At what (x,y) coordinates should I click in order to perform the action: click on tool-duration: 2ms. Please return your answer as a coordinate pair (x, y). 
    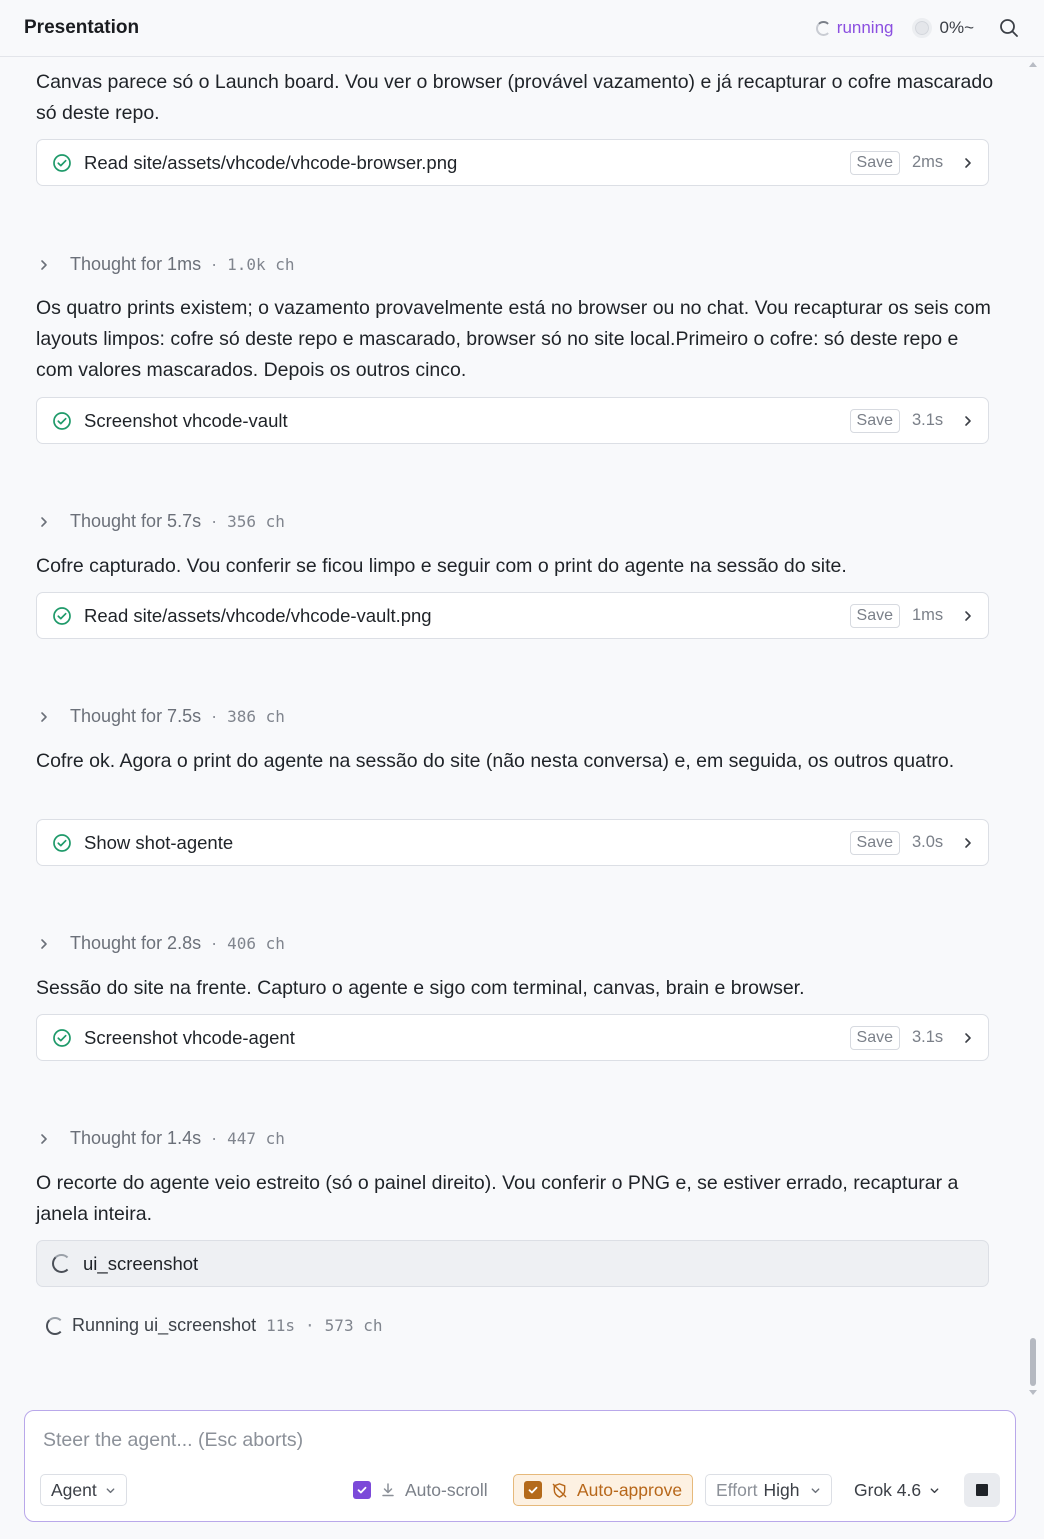
    Looking at the image, I should click on (928, 162).